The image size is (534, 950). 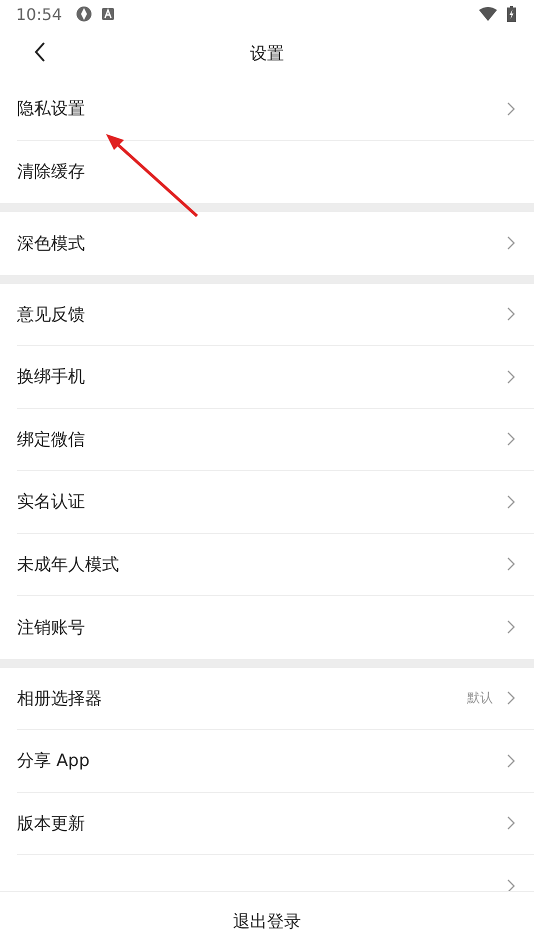 What do you see at coordinates (54, 761) in the screenshot?
I see `row-label: 分享 App` at bounding box center [54, 761].